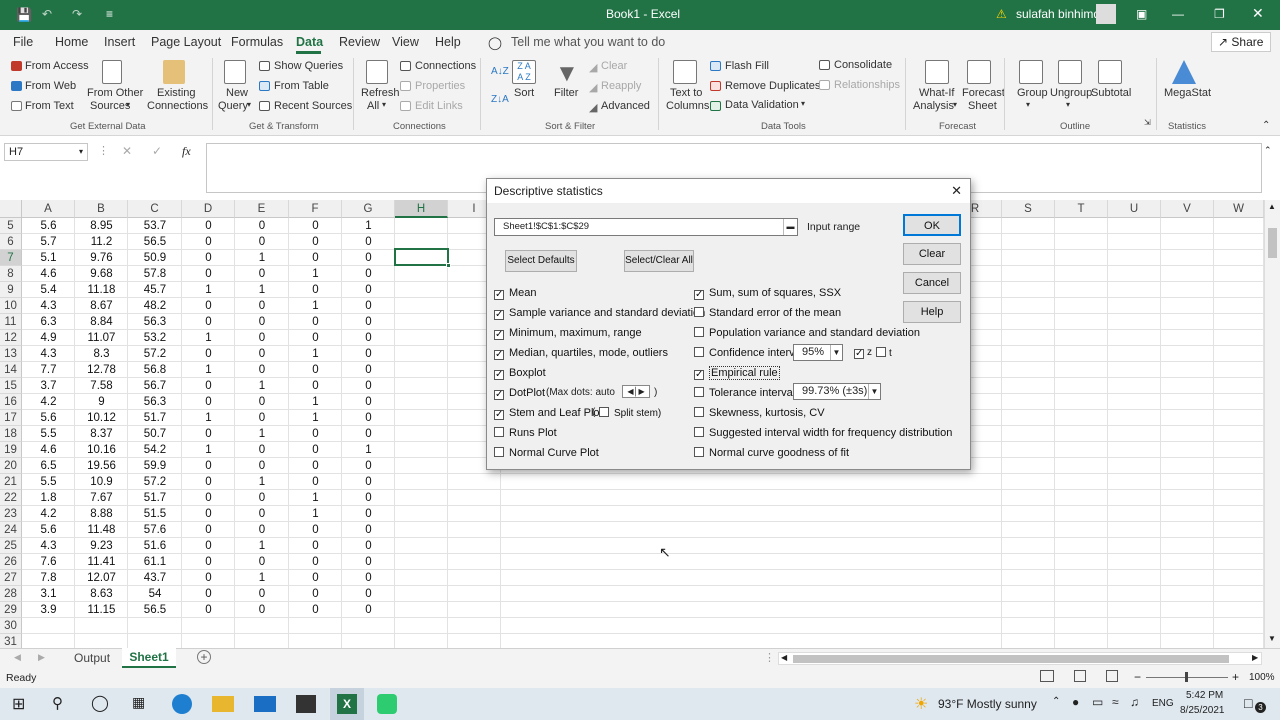 This screenshot has height=720, width=1280. What do you see at coordinates (11, 306) in the screenshot?
I see `row-header: 10` at bounding box center [11, 306].